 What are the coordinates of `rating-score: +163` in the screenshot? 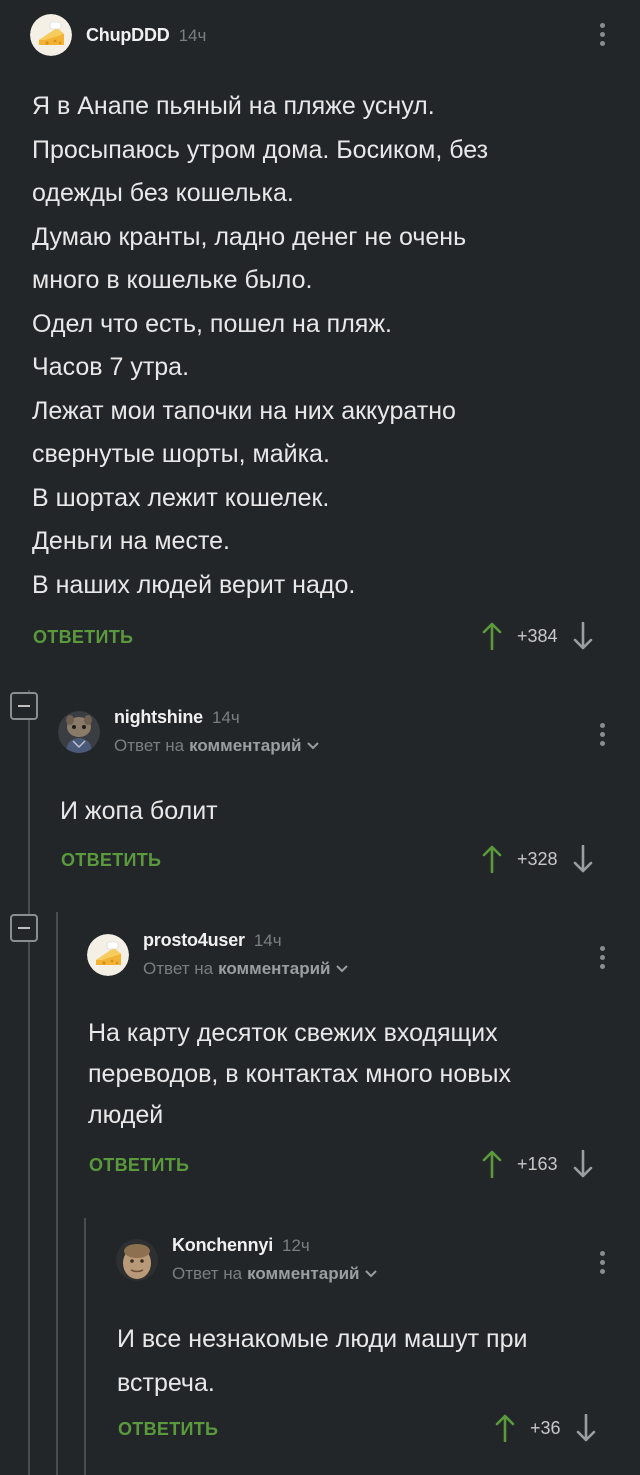 It's located at (537, 1163).